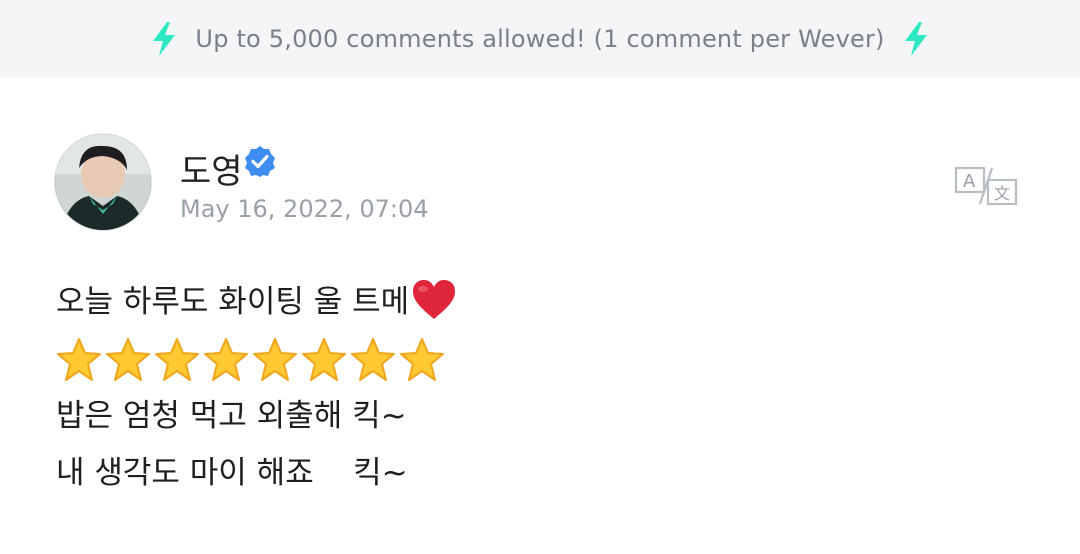 The width and height of the screenshot is (1080, 554). I want to click on translate-icon: A 文, so click(986, 186).